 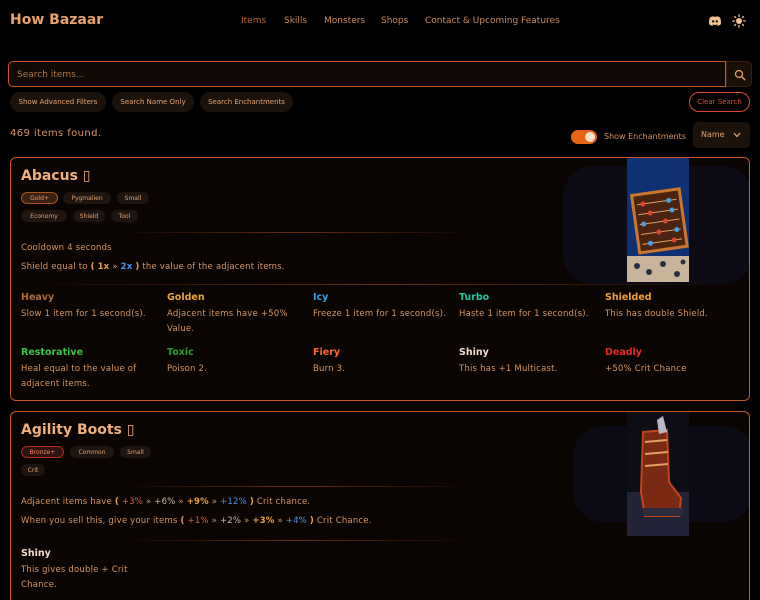 What do you see at coordinates (33, 470) in the screenshot?
I see `type-tag: Crit` at bounding box center [33, 470].